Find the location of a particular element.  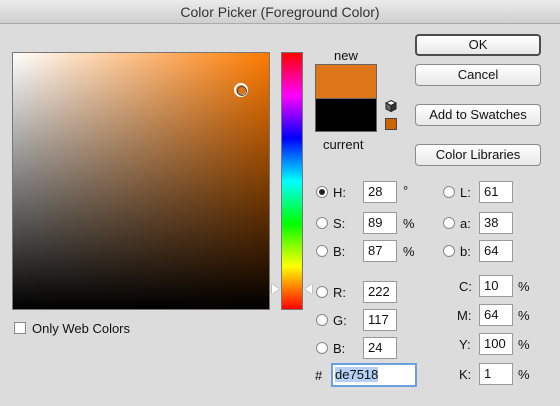

r-label: R: is located at coordinates (339, 292).